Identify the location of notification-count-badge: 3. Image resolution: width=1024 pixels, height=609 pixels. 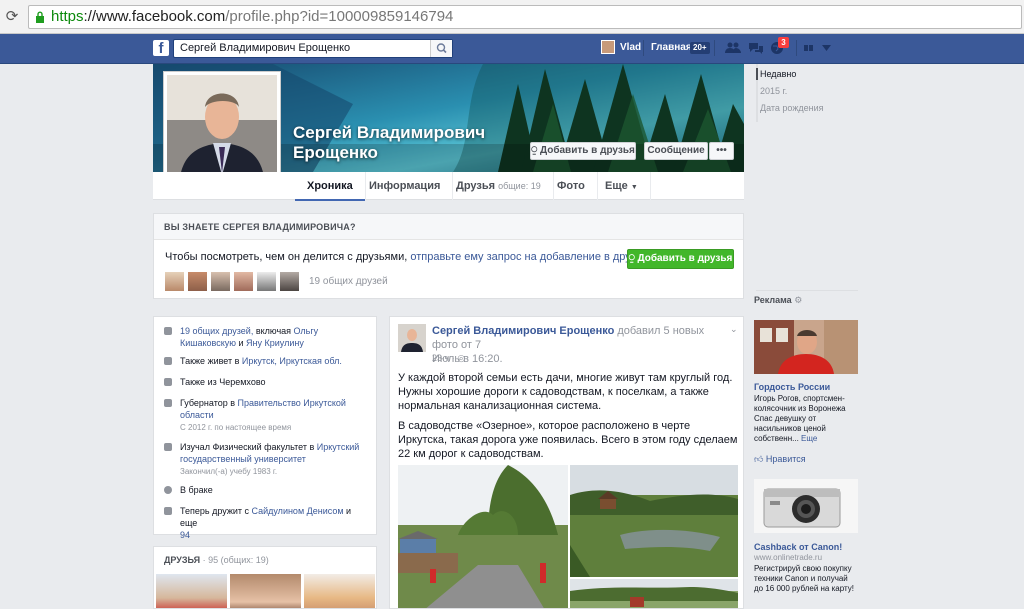
(783, 42).